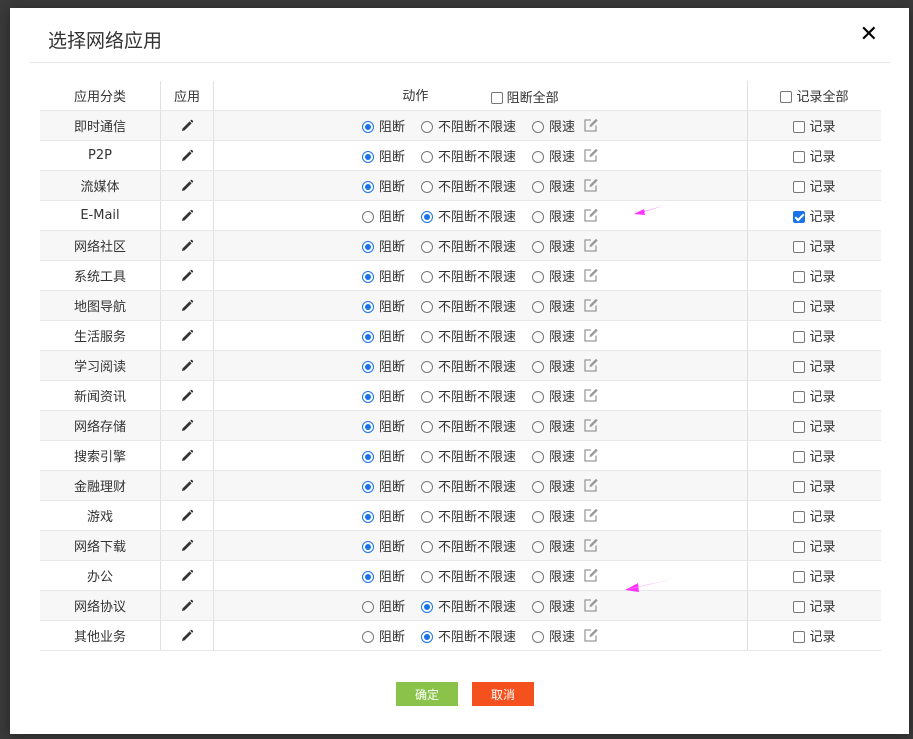 The height and width of the screenshot is (739, 913). What do you see at coordinates (869, 35) in the screenshot?
I see `close-icon: ✕` at bounding box center [869, 35].